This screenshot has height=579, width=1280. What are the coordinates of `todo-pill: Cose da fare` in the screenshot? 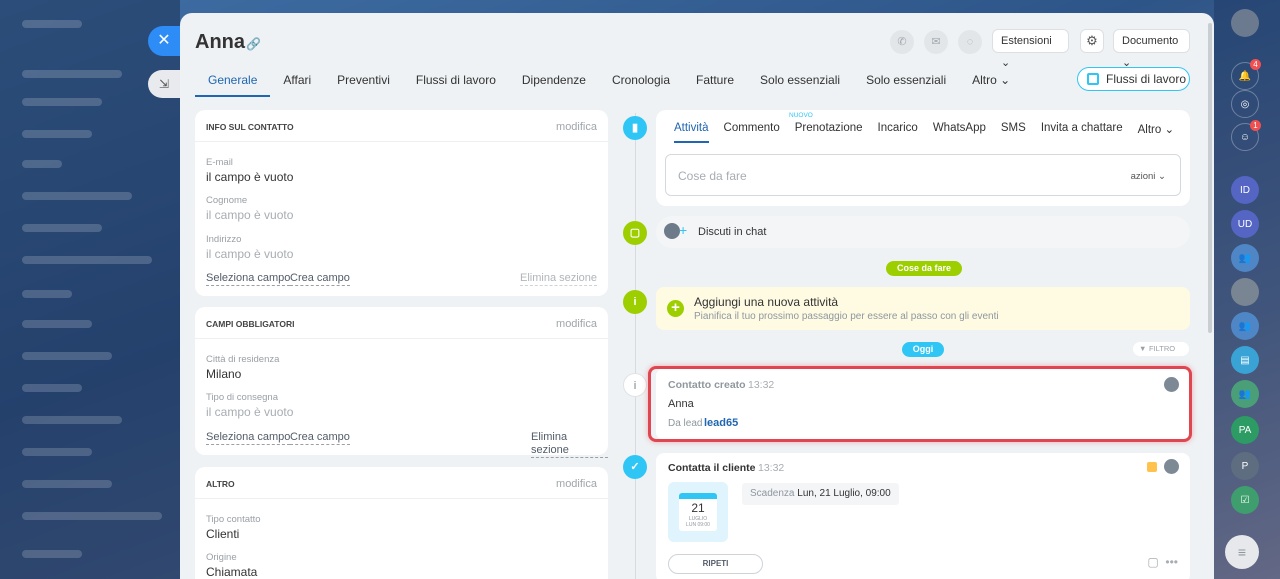 It's located at (924, 268).